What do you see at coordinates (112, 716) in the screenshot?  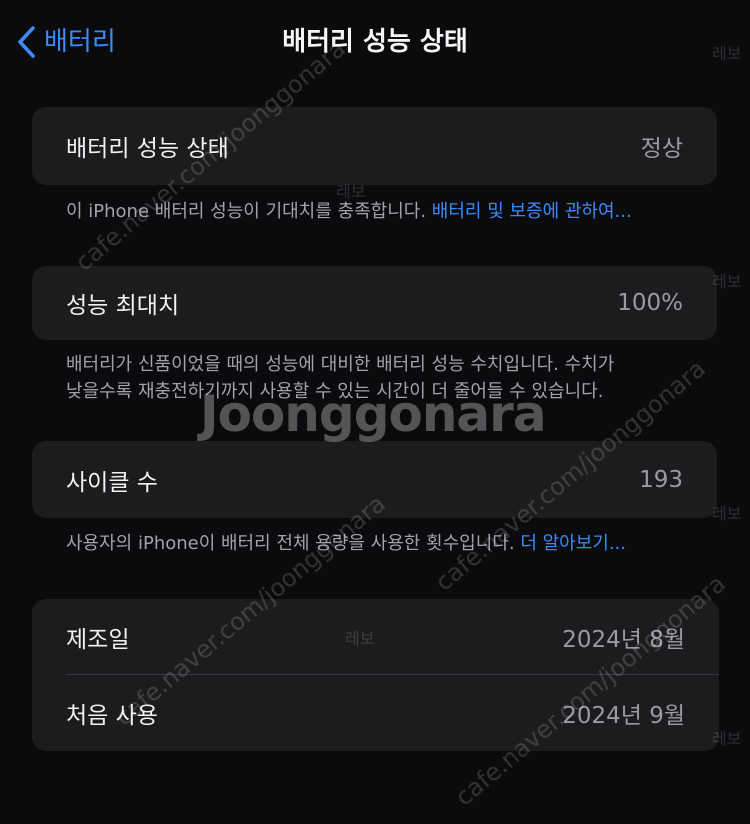 I see `first-use-date-label: 처음 사용` at bounding box center [112, 716].